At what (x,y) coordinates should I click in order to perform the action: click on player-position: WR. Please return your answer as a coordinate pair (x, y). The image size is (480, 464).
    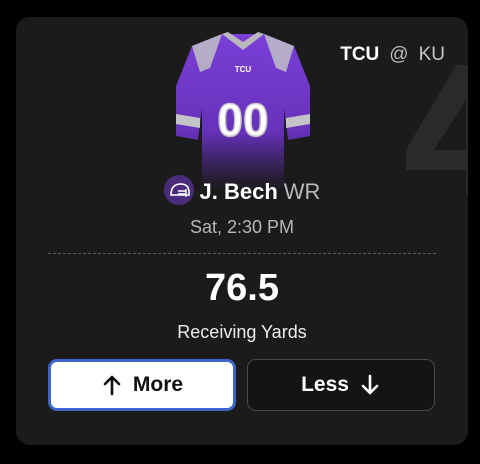
    Looking at the image, I should click on (302, 191).